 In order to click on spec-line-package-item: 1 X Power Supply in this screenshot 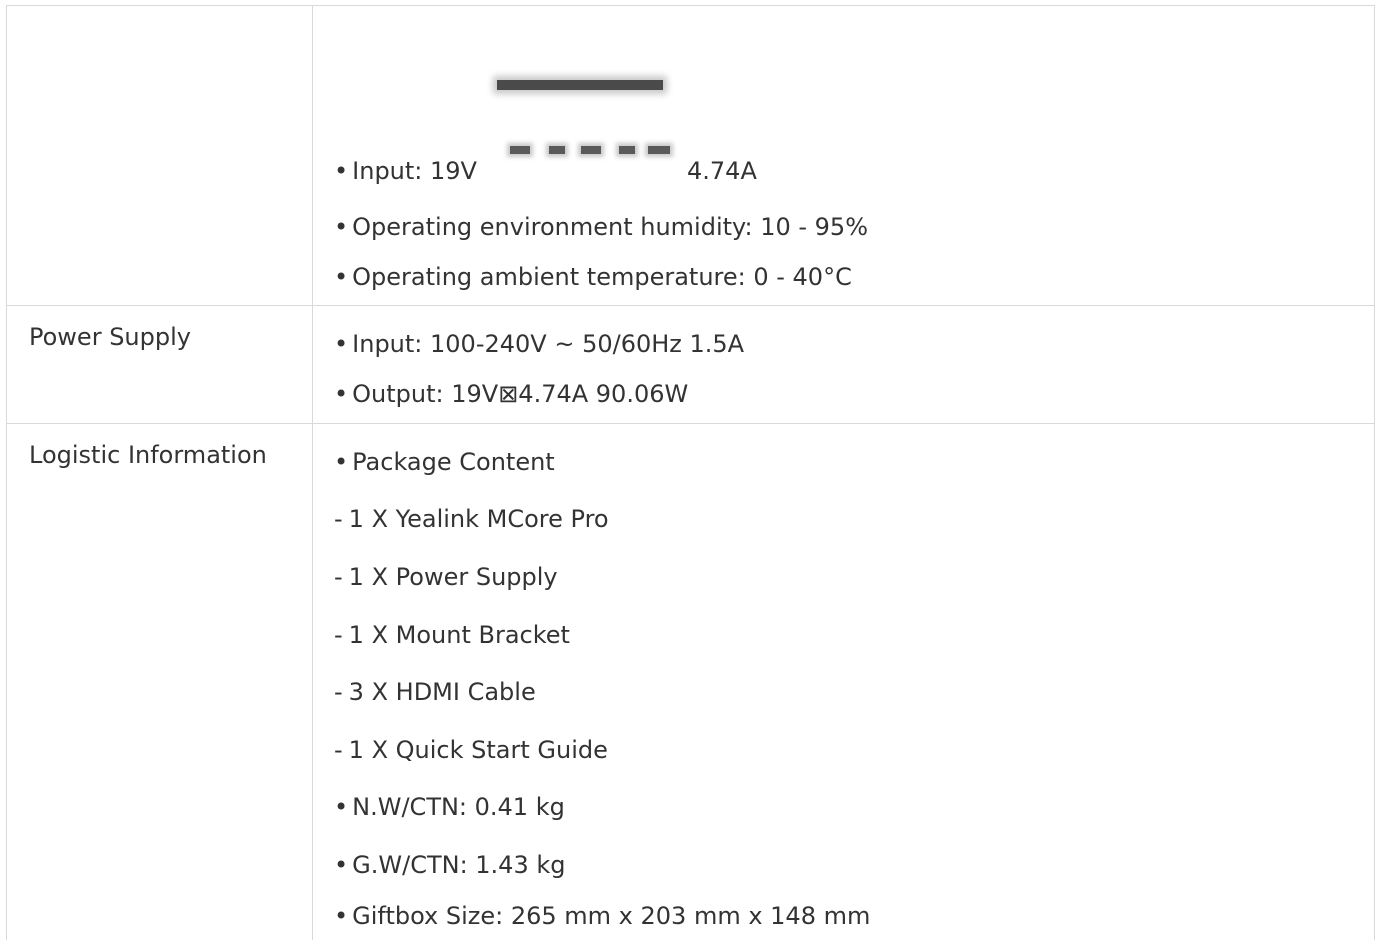, I will do `click(446, 577)`.